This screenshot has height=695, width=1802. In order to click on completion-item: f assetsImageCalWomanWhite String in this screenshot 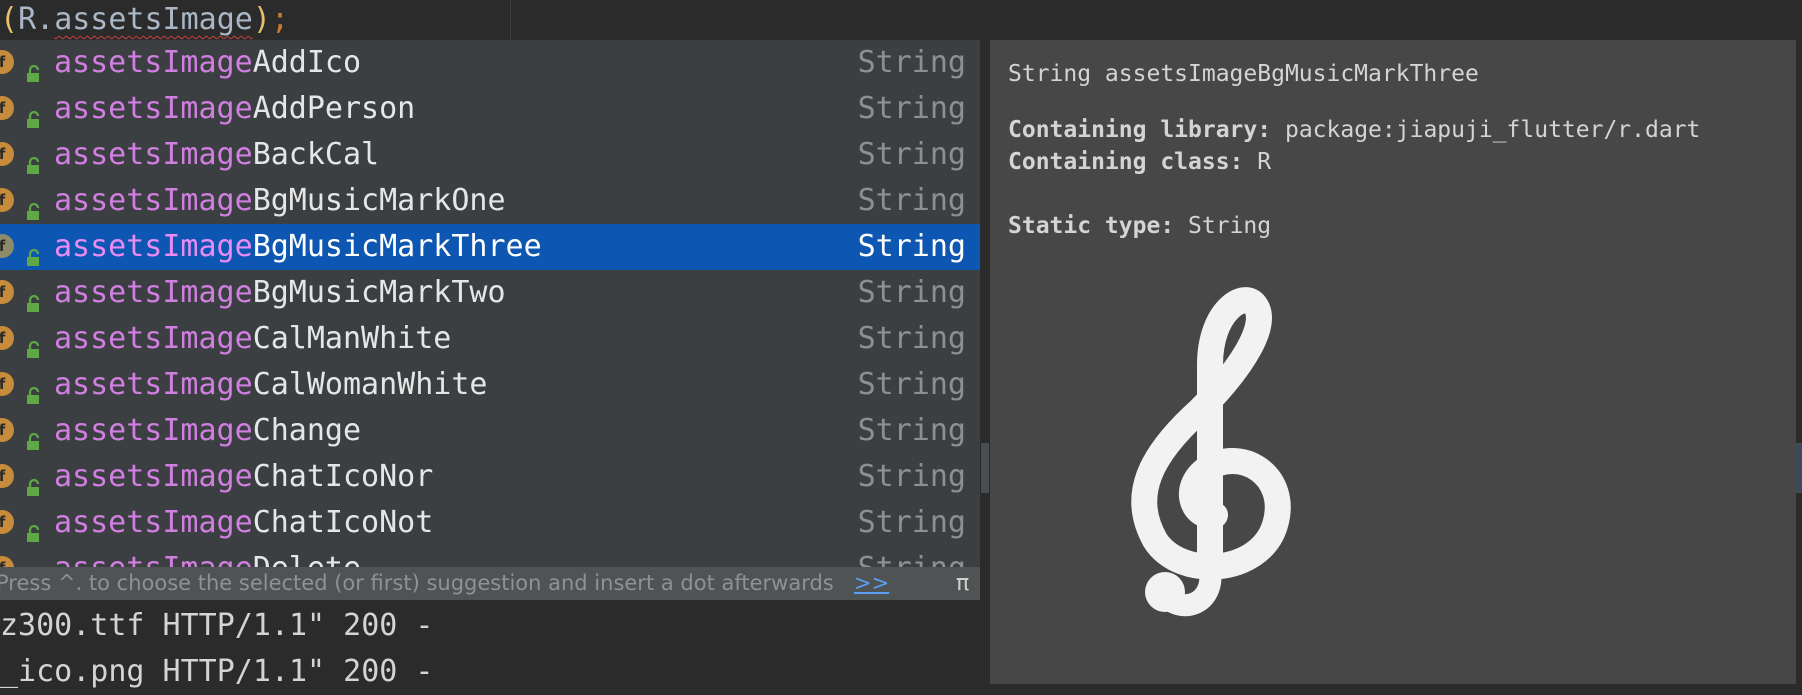, I will do `click(490, 385)`.